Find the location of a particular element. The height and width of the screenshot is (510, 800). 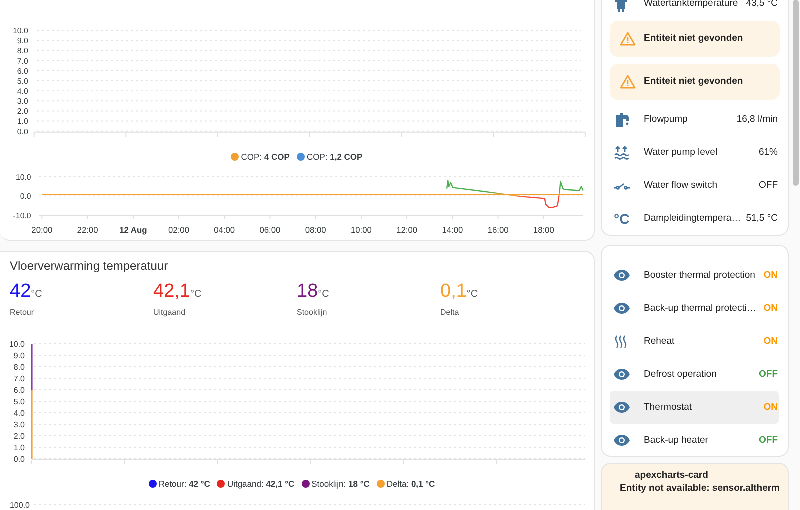

legend-label: Delta: 0,1 °C is located at coordinates (411, 484).